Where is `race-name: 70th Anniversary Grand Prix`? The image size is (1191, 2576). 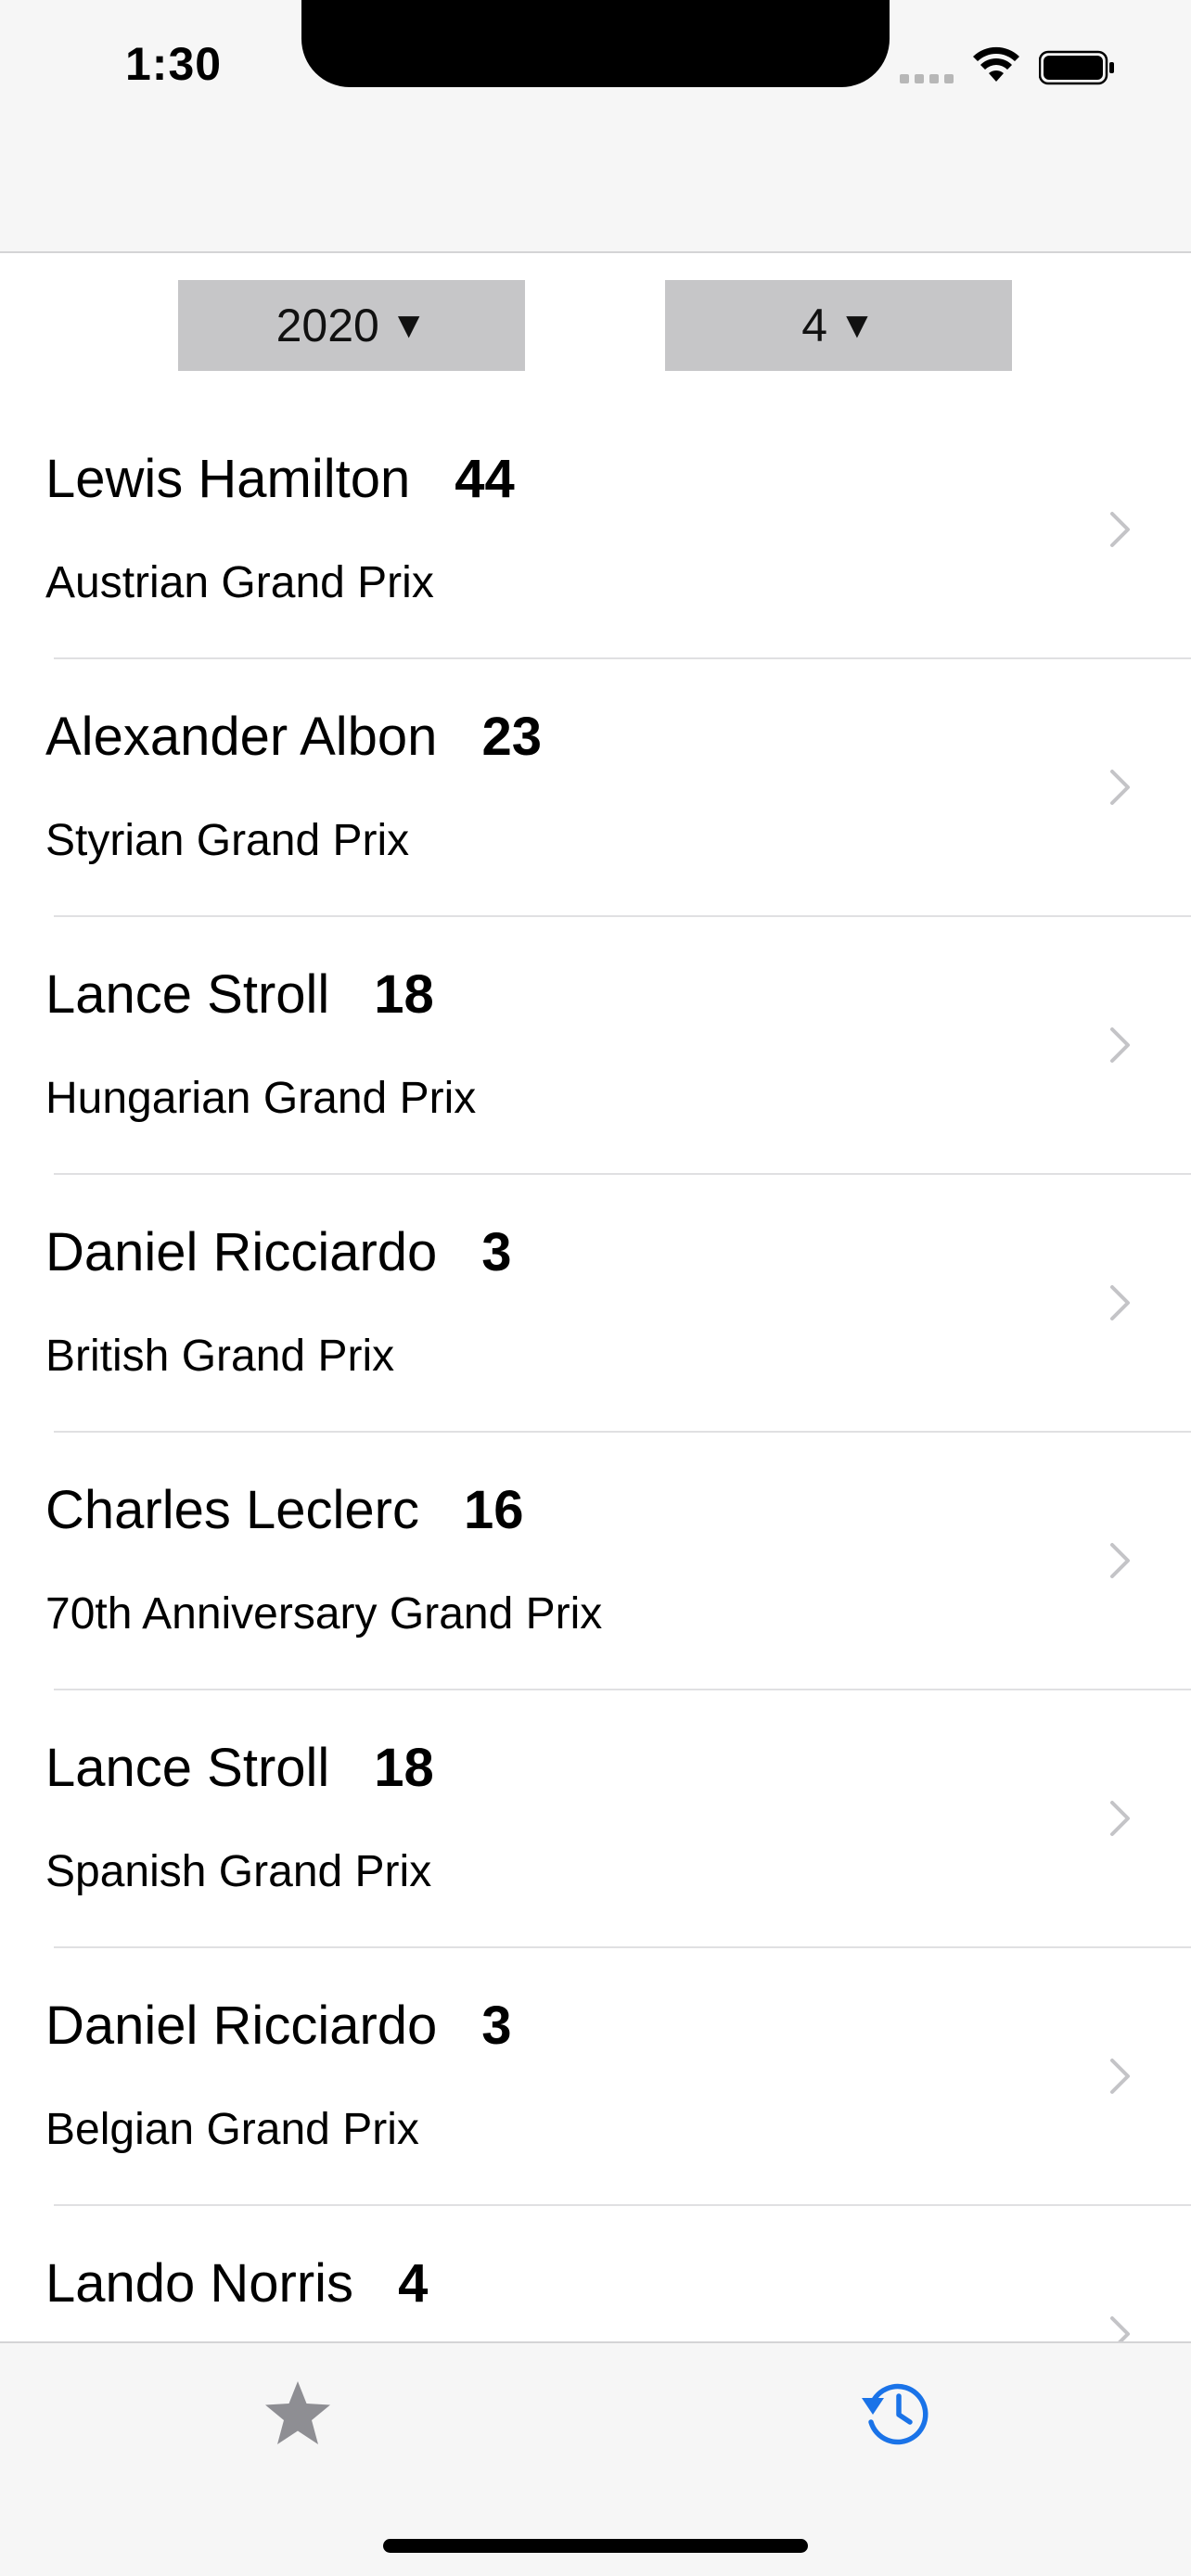 race-name: 70th Anniversary Grand Prix is located at coordinates (324, 1614).